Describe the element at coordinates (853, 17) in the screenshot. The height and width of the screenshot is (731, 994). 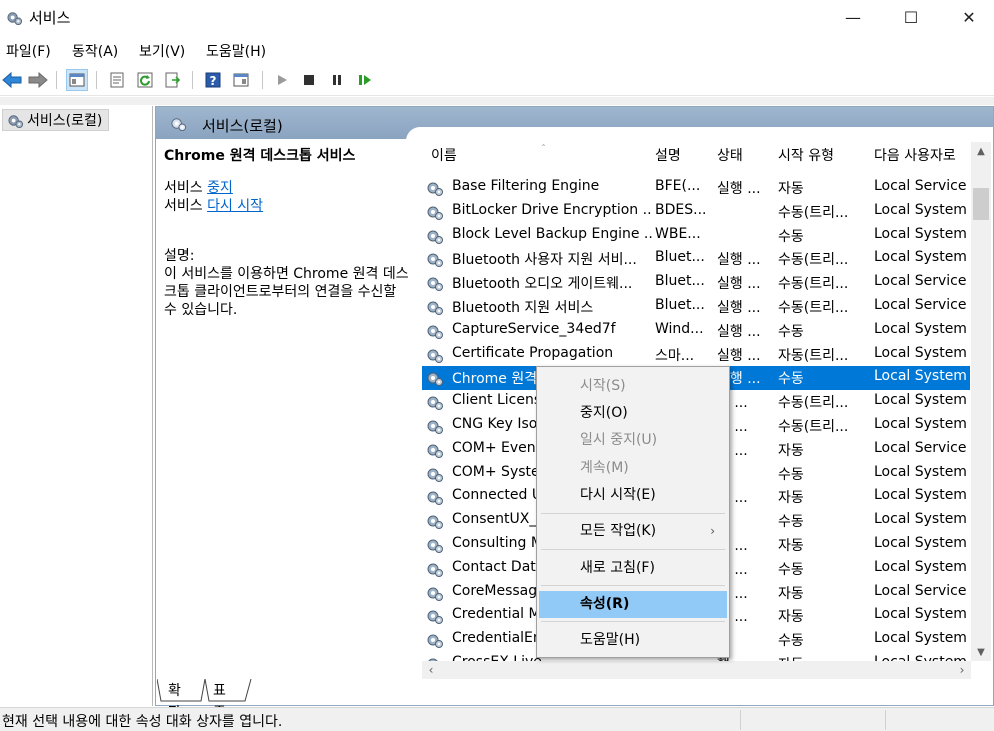
I see `minimize-button: —` at that location.